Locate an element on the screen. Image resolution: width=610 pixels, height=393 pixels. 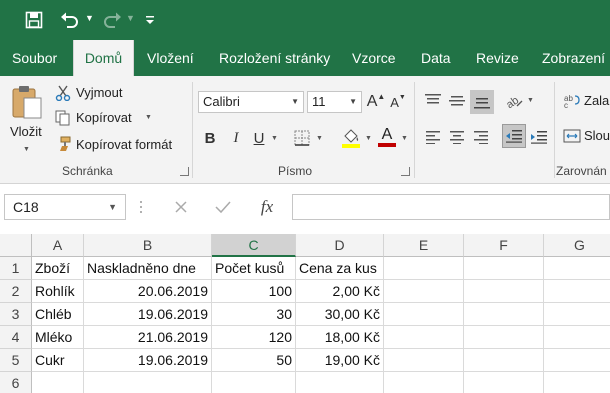
cut-label: Vyjmout is located at coordinates (99, 92).